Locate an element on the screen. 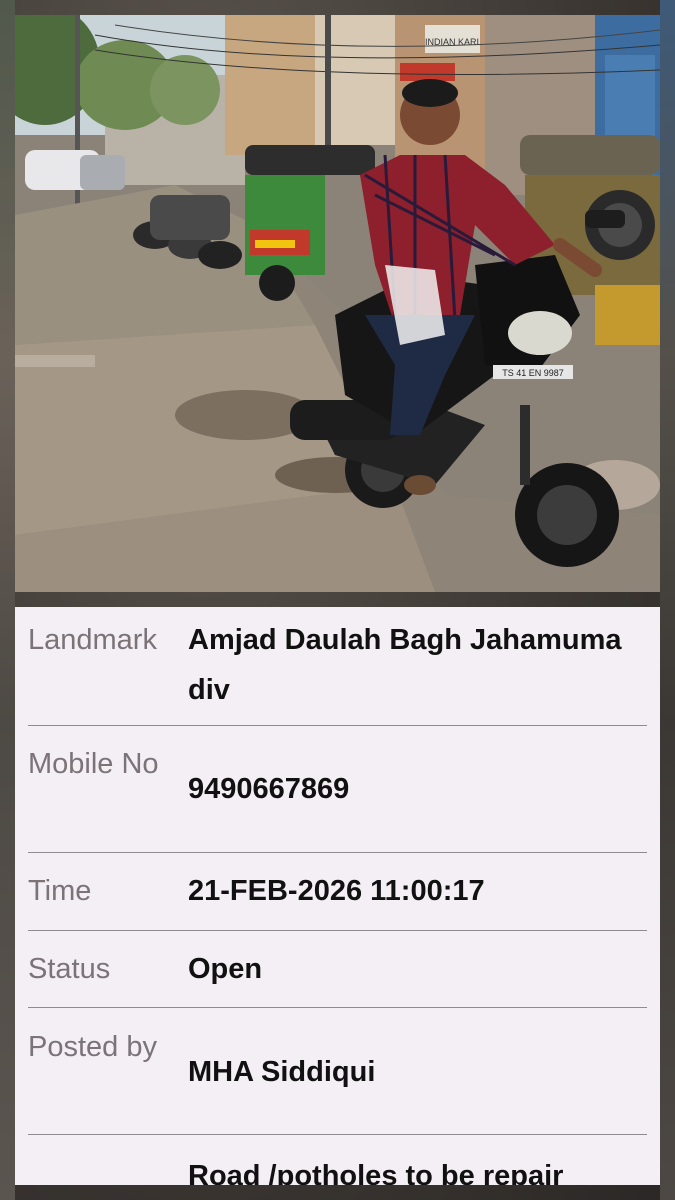  license-plate-text: TS 41 EN 9987 is located at coordinates (533, 373).